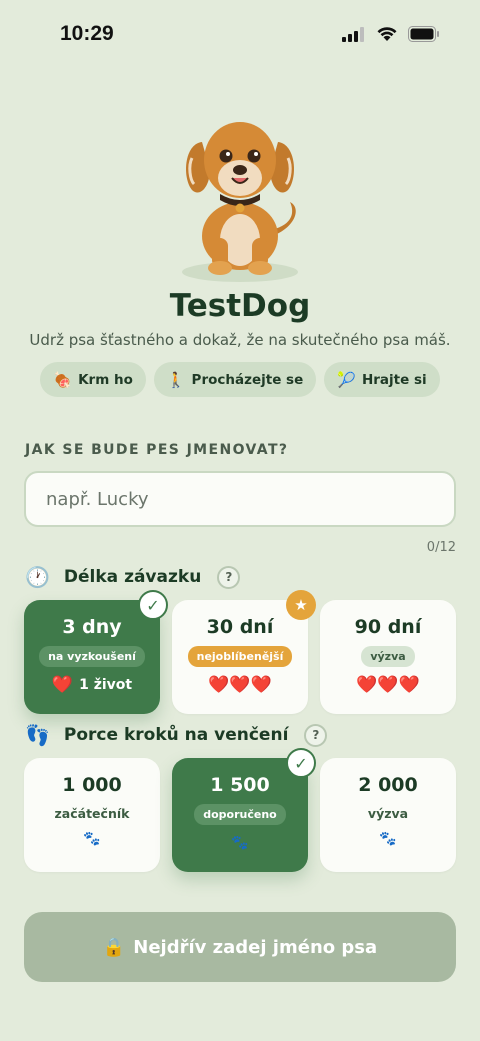  I want to click on lives-label: 1 život, so click(106, 685).